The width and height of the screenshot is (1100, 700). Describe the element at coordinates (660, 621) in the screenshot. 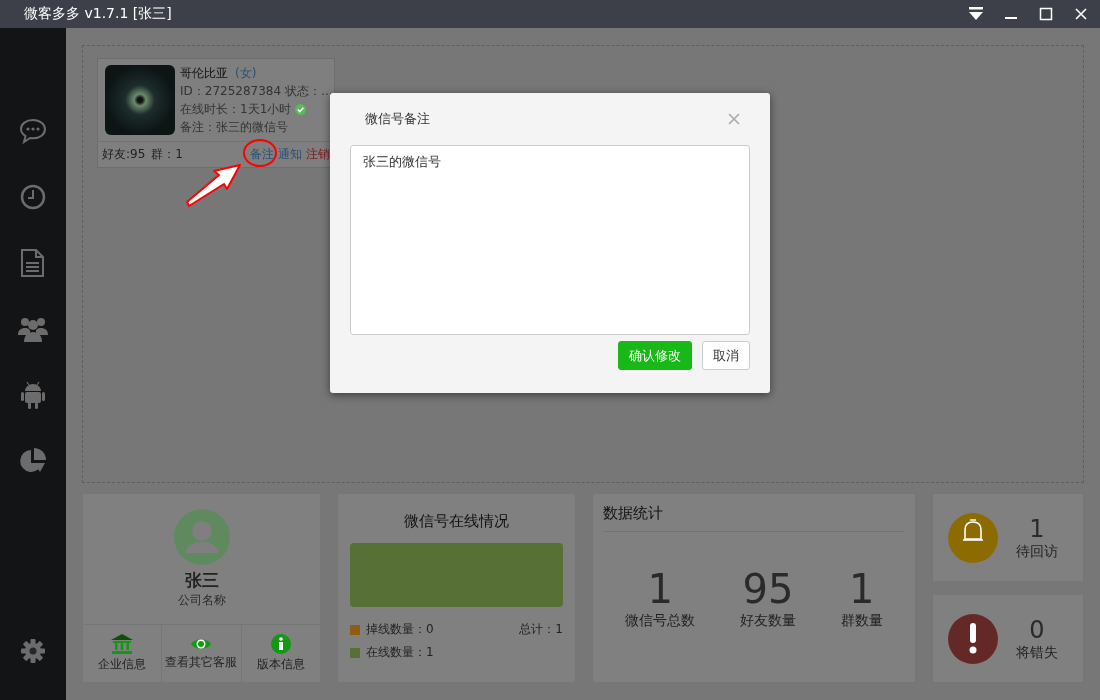

I see `stat-label: 微信号总数` at that location.